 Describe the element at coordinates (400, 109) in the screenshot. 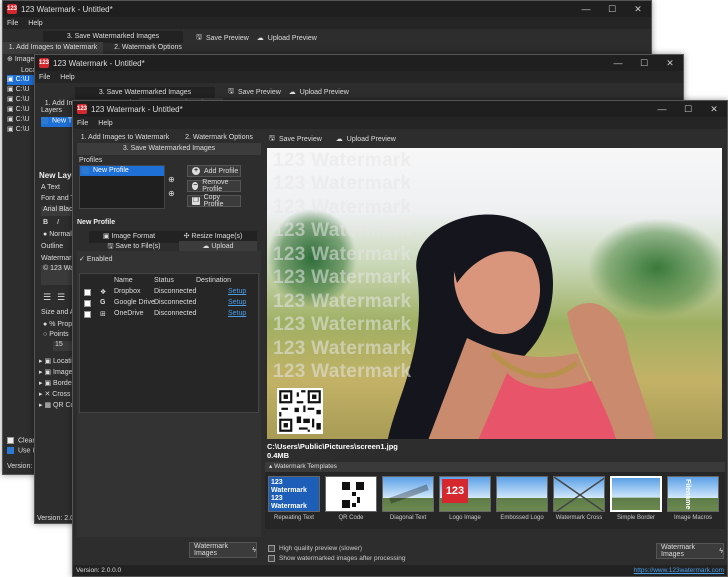

I see `front-window-titlebar: 123 123 Watermark - Untitled* — ☐ ✕` at that location.